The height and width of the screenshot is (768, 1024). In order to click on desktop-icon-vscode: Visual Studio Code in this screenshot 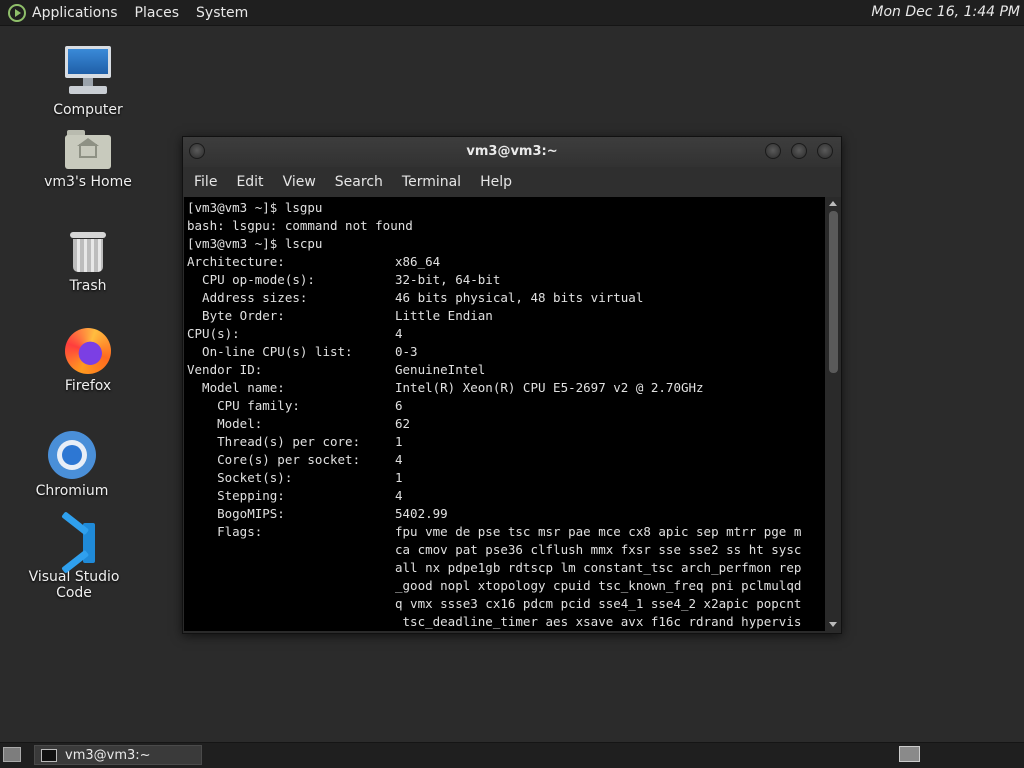, I will do `click(74, 556)`.